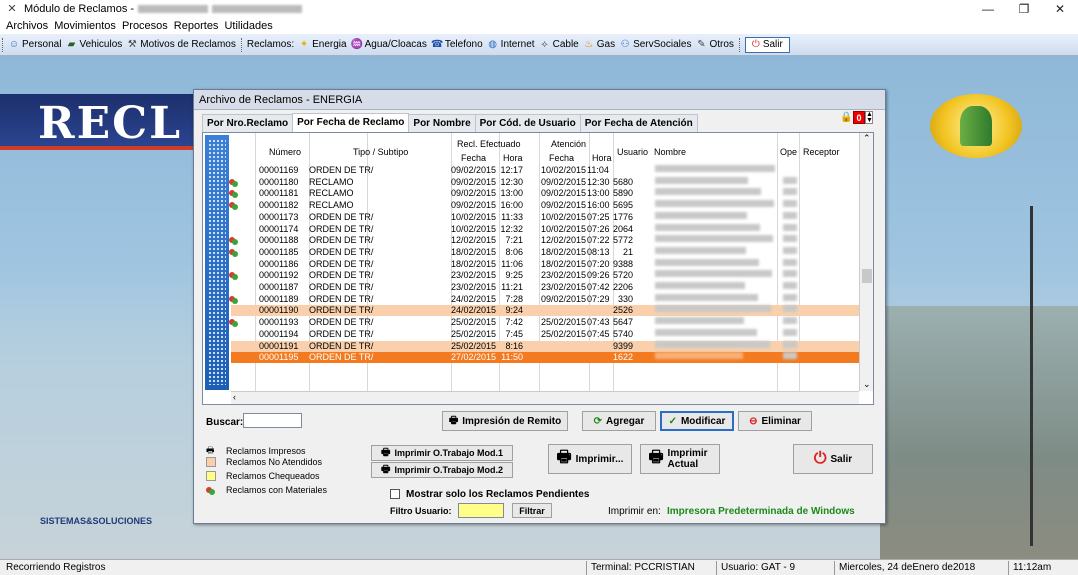 This screenshot has width=1078, height=575. Describe the element at coordinates (513, 158) in the screenshot. I see `header-hora: Hora` at that location.